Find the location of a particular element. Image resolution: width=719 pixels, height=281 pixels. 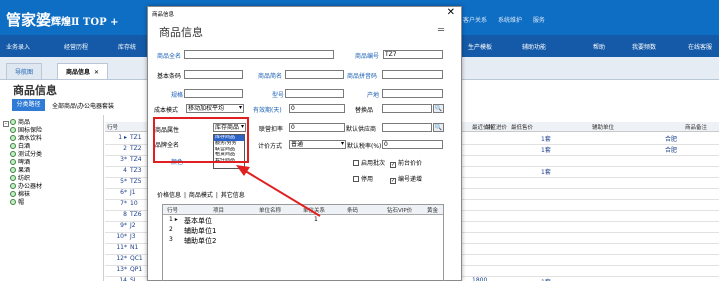

substitute-field is located at coordinates (407, 108).